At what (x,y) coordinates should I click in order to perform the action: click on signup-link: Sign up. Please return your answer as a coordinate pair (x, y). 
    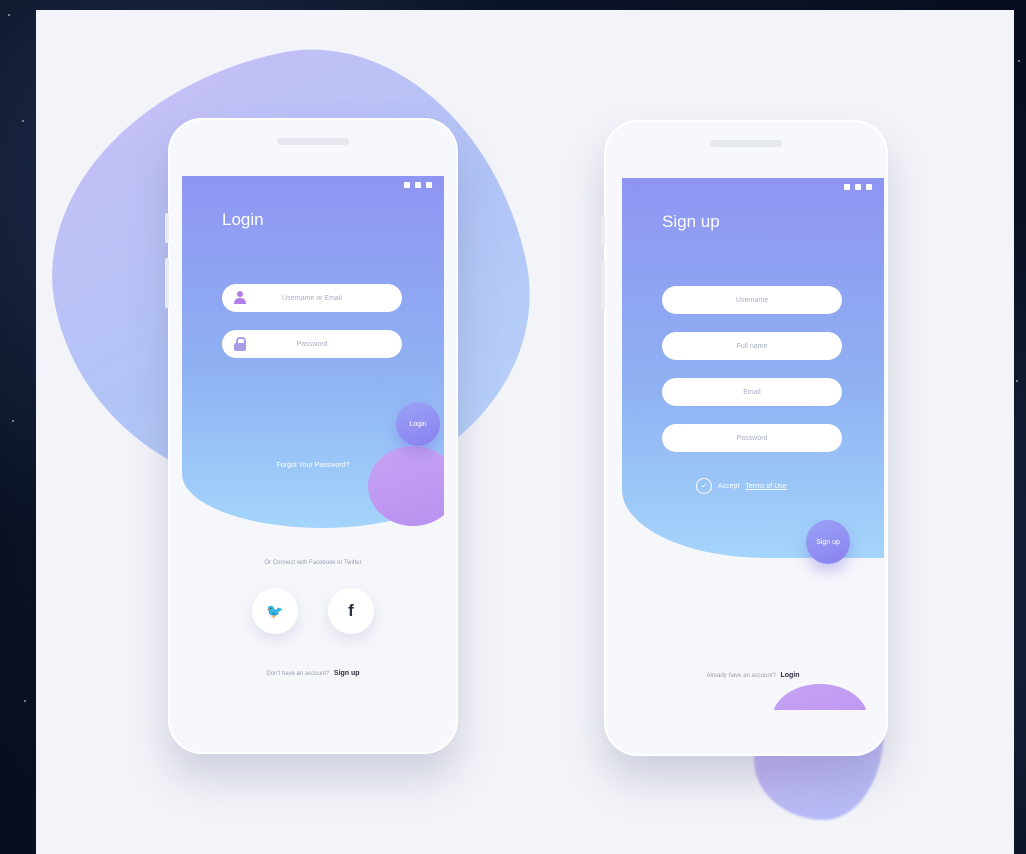
    Looking at the image, I should click on (347, 673).